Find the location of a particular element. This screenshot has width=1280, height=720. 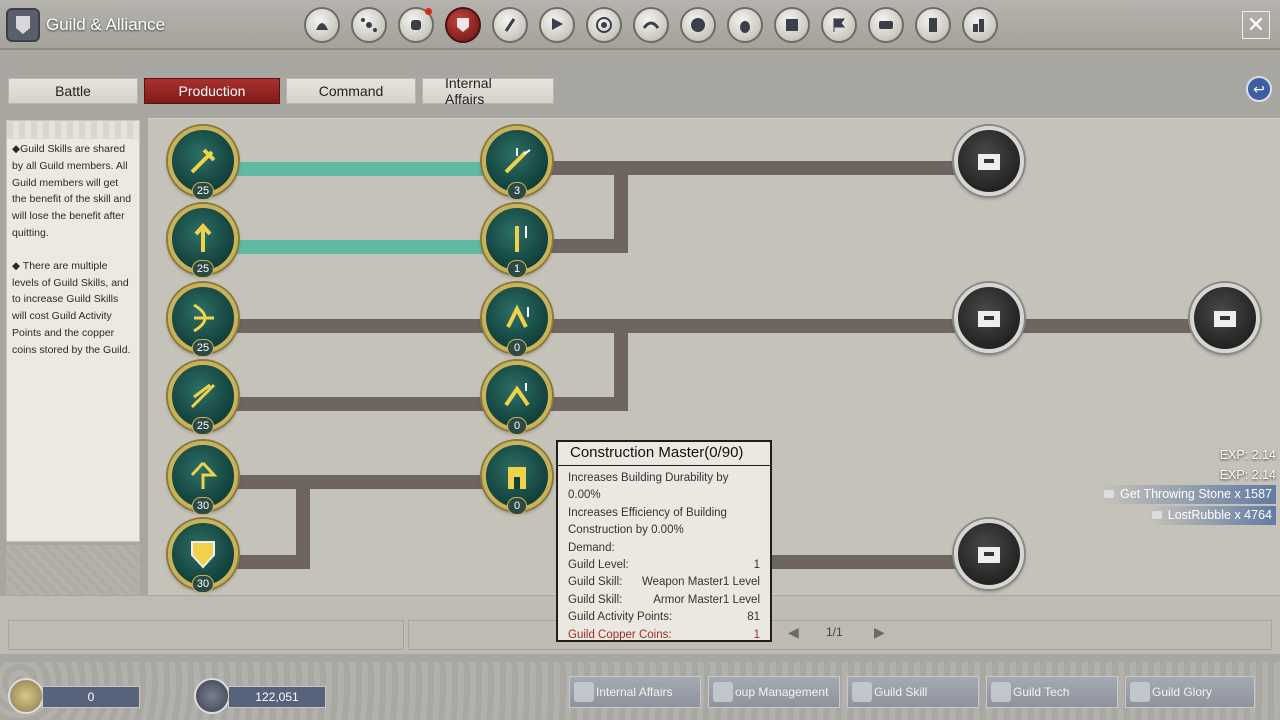

brush-icon is located at coordinates (510, 25).